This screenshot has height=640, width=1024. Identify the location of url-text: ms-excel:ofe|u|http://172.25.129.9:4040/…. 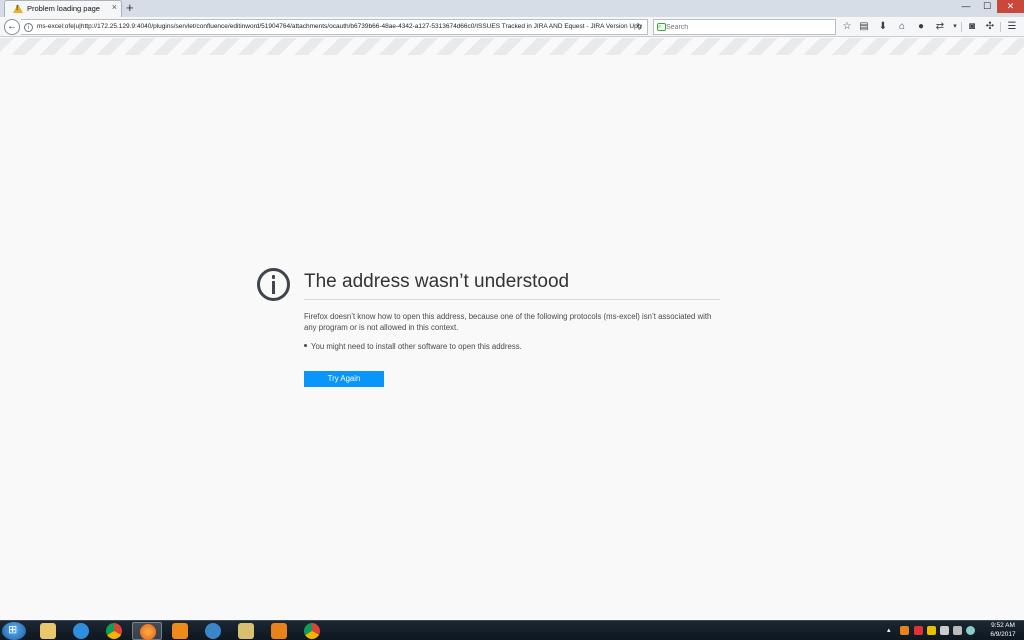
(339, 26).